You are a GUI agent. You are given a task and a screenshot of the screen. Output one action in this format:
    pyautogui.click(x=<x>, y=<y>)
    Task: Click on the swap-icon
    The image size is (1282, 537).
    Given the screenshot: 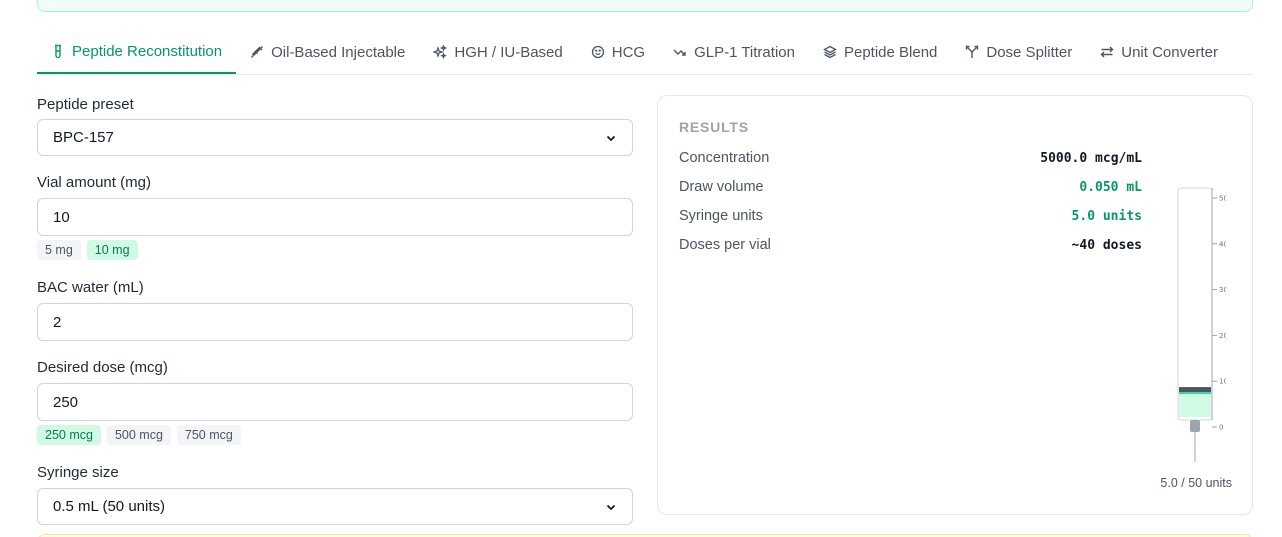 What is the action you would take?
    pyautogui.click(x=1107, y=52)
    